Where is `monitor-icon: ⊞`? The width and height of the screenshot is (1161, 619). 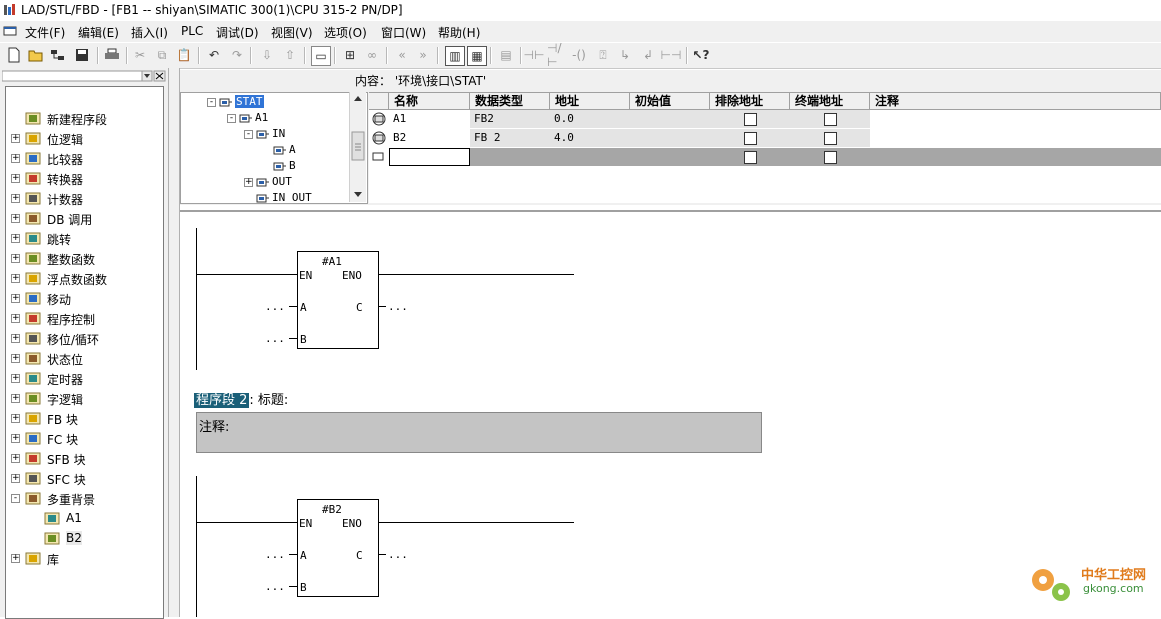
monitor-icon: ⊞ is located at coordinates (350, 55).